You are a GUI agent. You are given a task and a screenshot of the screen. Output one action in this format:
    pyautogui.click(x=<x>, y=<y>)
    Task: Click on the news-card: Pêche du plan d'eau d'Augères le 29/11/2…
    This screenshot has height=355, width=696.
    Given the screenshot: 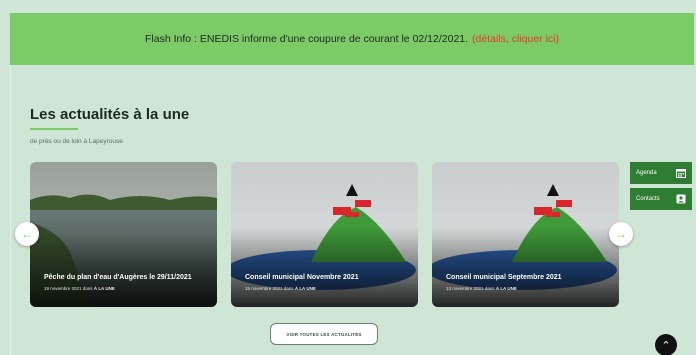 What is the action you would take?
    pyautogui.click(x=123, y=234)
    